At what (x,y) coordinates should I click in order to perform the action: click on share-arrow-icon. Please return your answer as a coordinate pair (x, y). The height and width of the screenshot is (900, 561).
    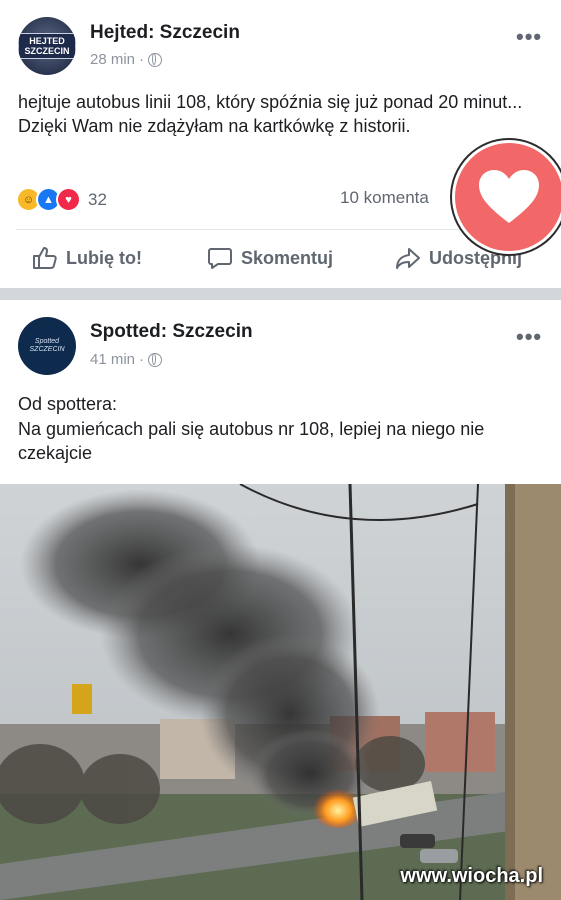
    Looking at the image, I should click on (408, 258).